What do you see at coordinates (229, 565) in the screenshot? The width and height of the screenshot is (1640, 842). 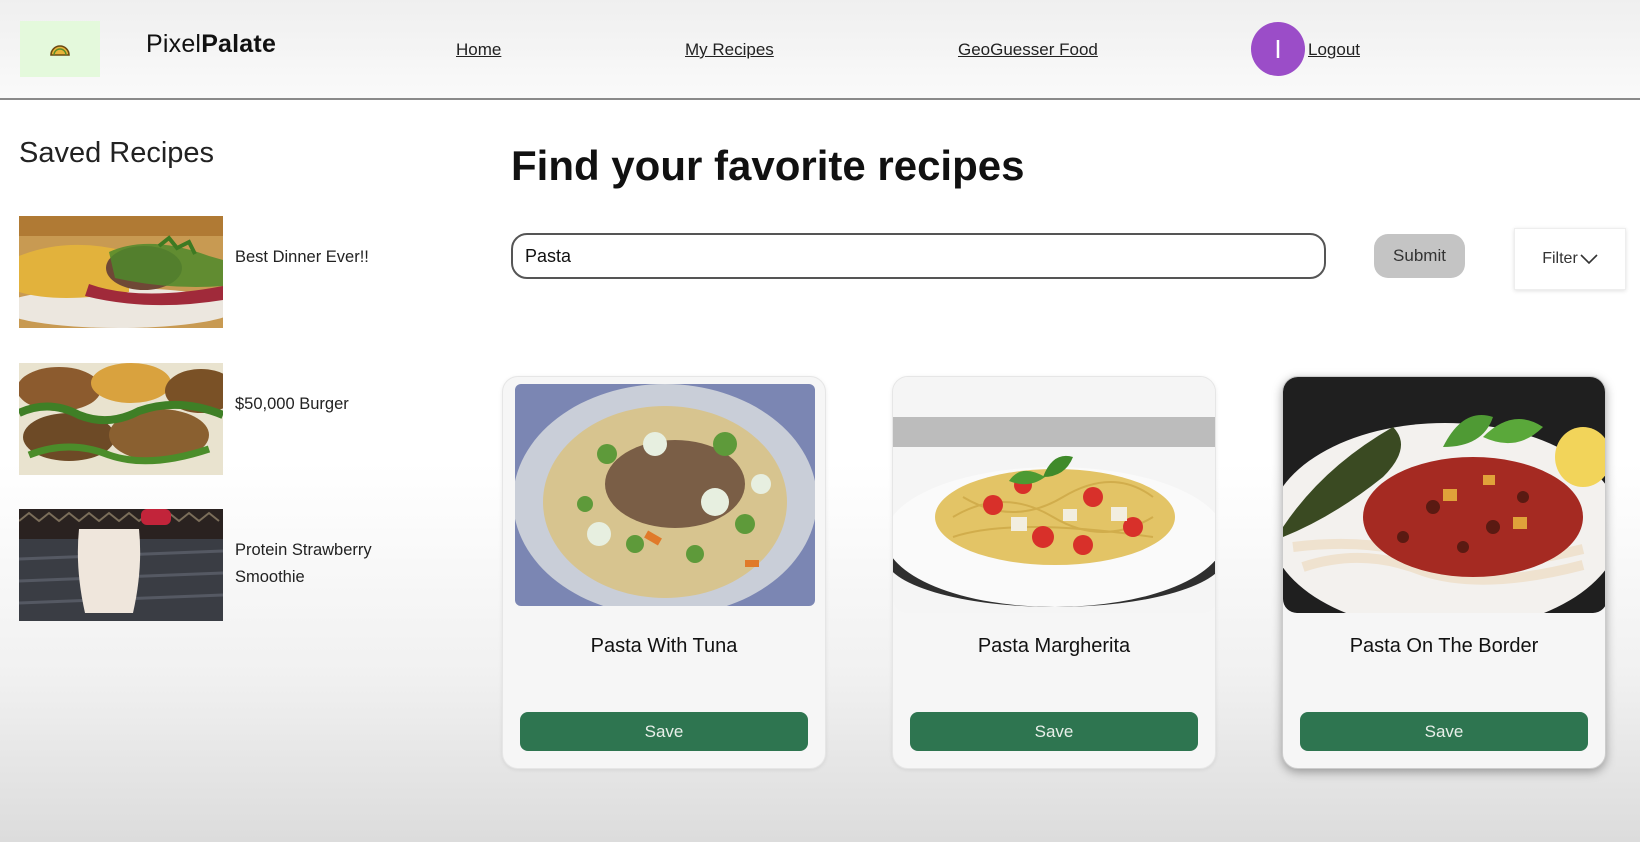 I see `saved-recipe-item: Protein Strawberry Smoothie` at bounding box center [229, 565].